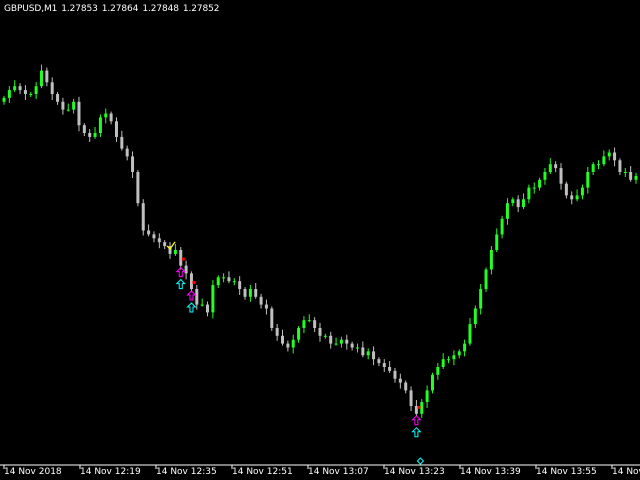 This screenshot has width=640, height=480. What do you see at coordinates (201, 9) in the screenshot?
I see `price-close: 1.27852` at bounding box center [201, 9].